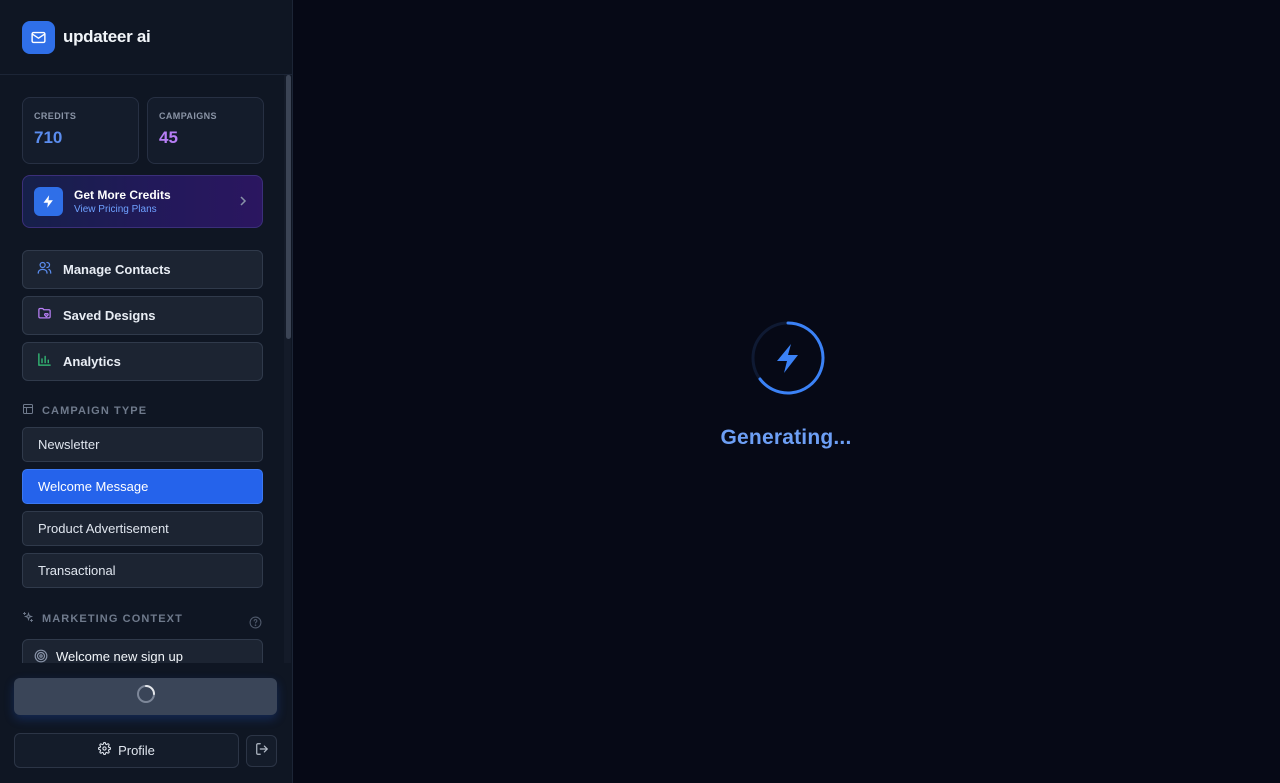  I want to click on layout-icon, so click(28, 411).